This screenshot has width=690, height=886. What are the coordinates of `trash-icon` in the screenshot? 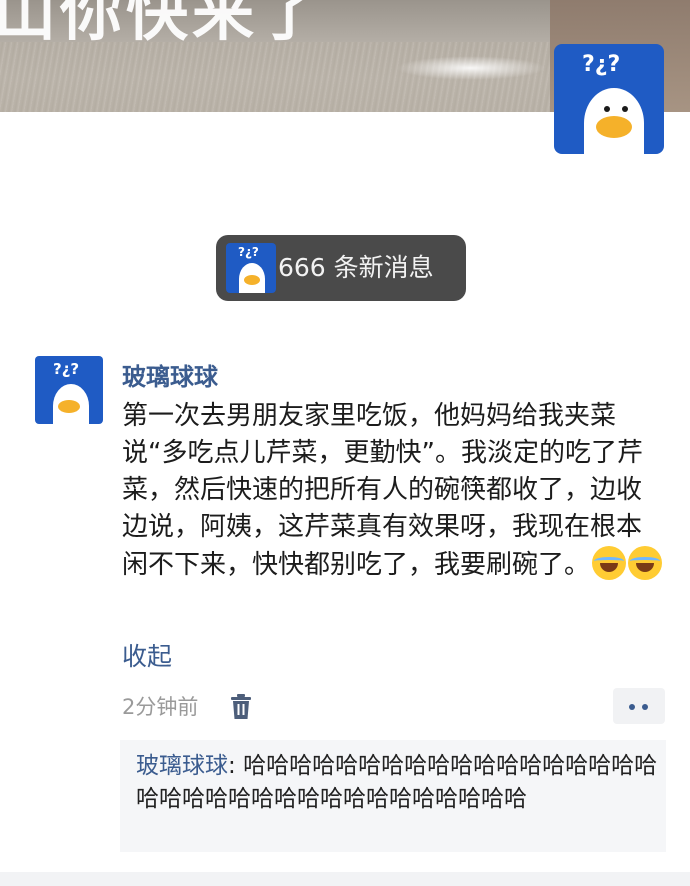 It's located at (241, 707).